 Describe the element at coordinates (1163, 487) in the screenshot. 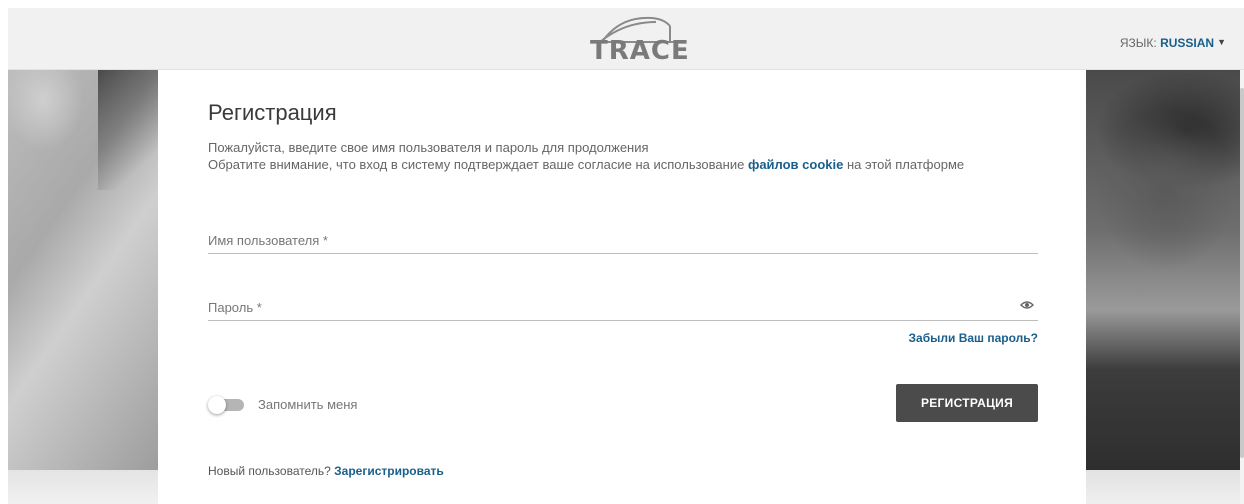

I see `background-photo-right-lower` at that location.